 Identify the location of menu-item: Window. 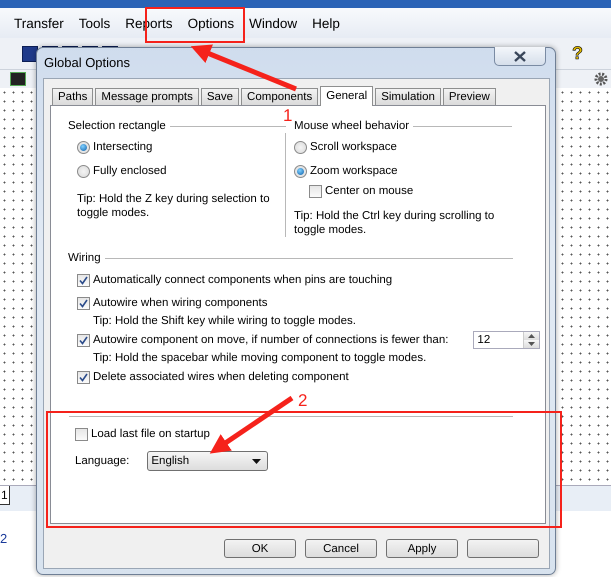
(273, 23).